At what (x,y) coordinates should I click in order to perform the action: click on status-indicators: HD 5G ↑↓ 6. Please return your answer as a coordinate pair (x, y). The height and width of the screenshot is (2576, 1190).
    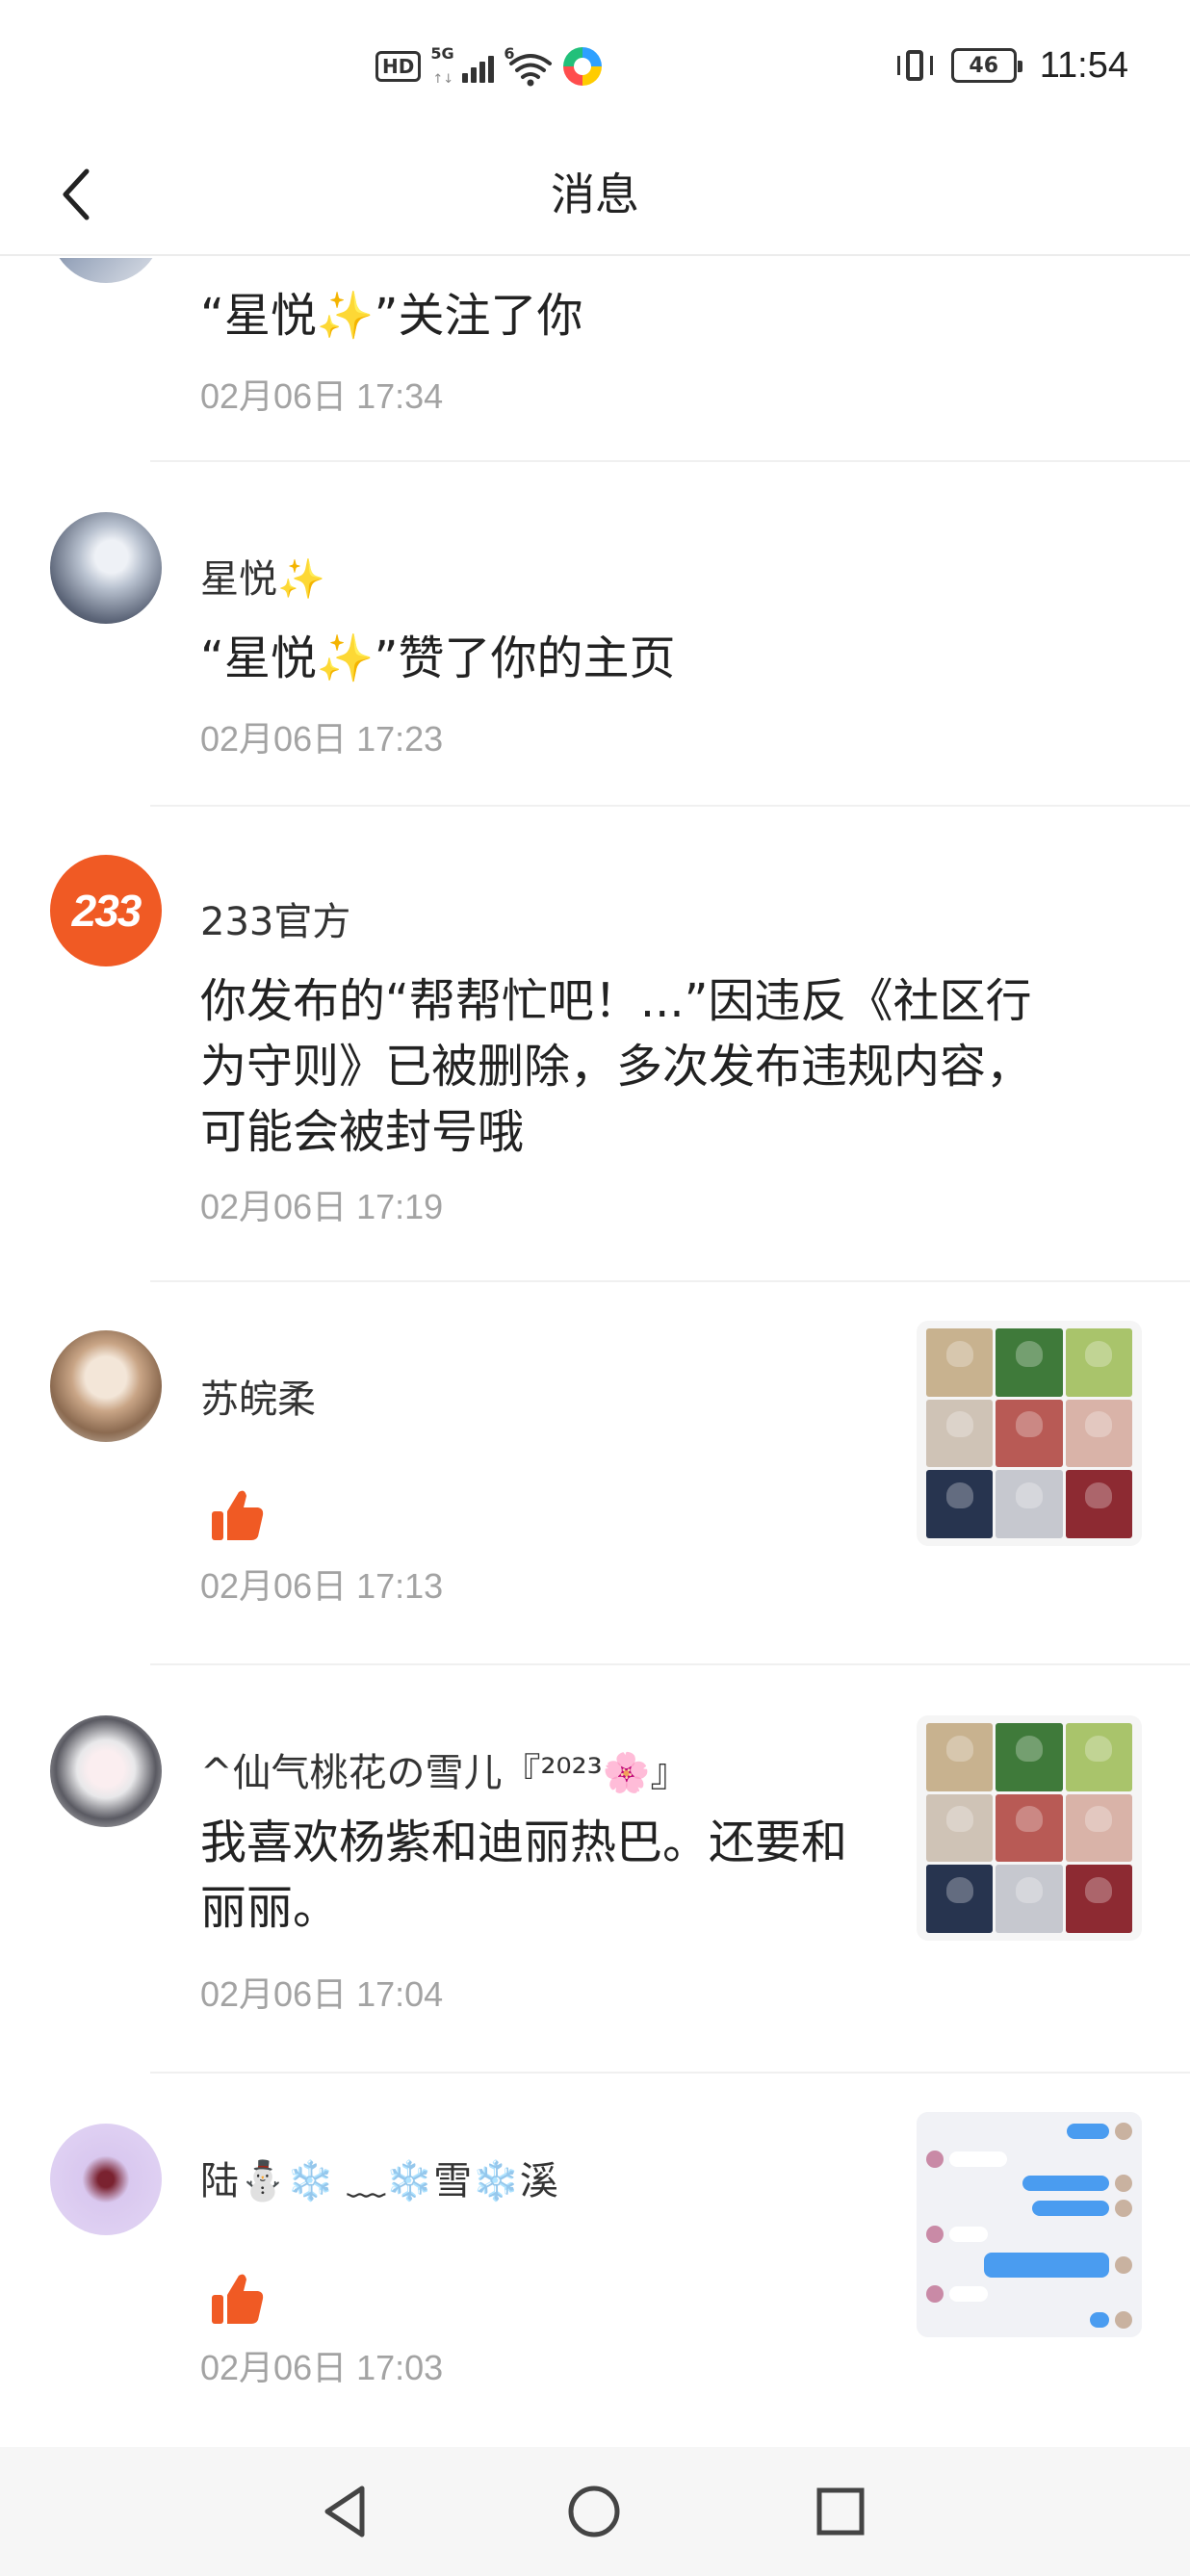
    Looking at the image, I should click on (489, 66).